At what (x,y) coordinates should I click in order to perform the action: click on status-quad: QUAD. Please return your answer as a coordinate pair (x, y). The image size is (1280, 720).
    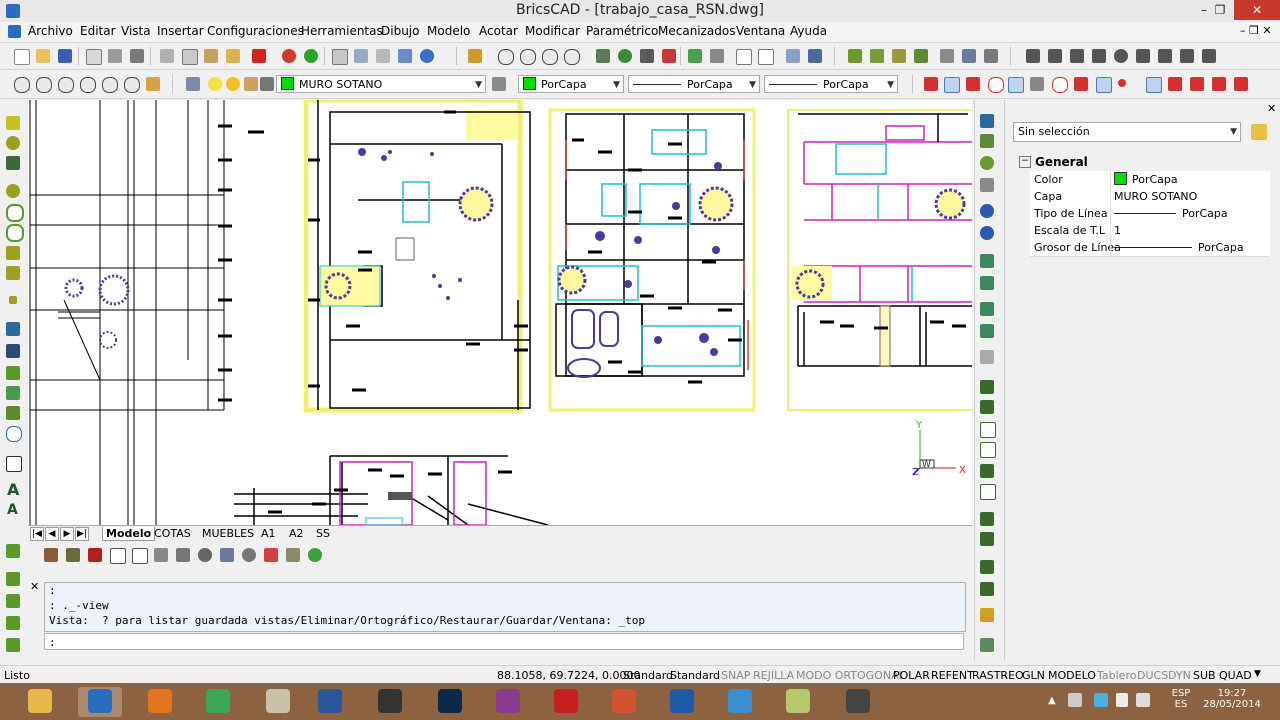
    Looking at the image, I should click on (1235, 675).